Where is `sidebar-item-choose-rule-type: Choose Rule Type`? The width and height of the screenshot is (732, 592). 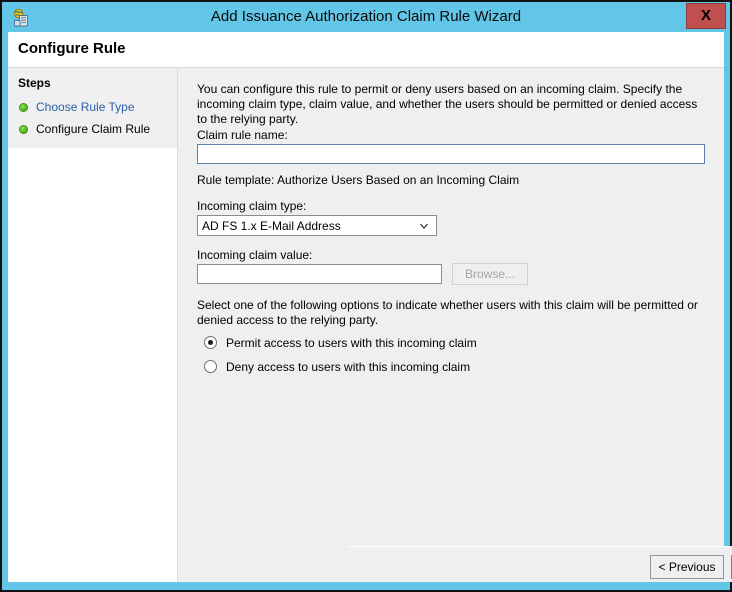 sidebar-item-choose-rule-type: Choose Rule Type is located at coordinates (92, 107).